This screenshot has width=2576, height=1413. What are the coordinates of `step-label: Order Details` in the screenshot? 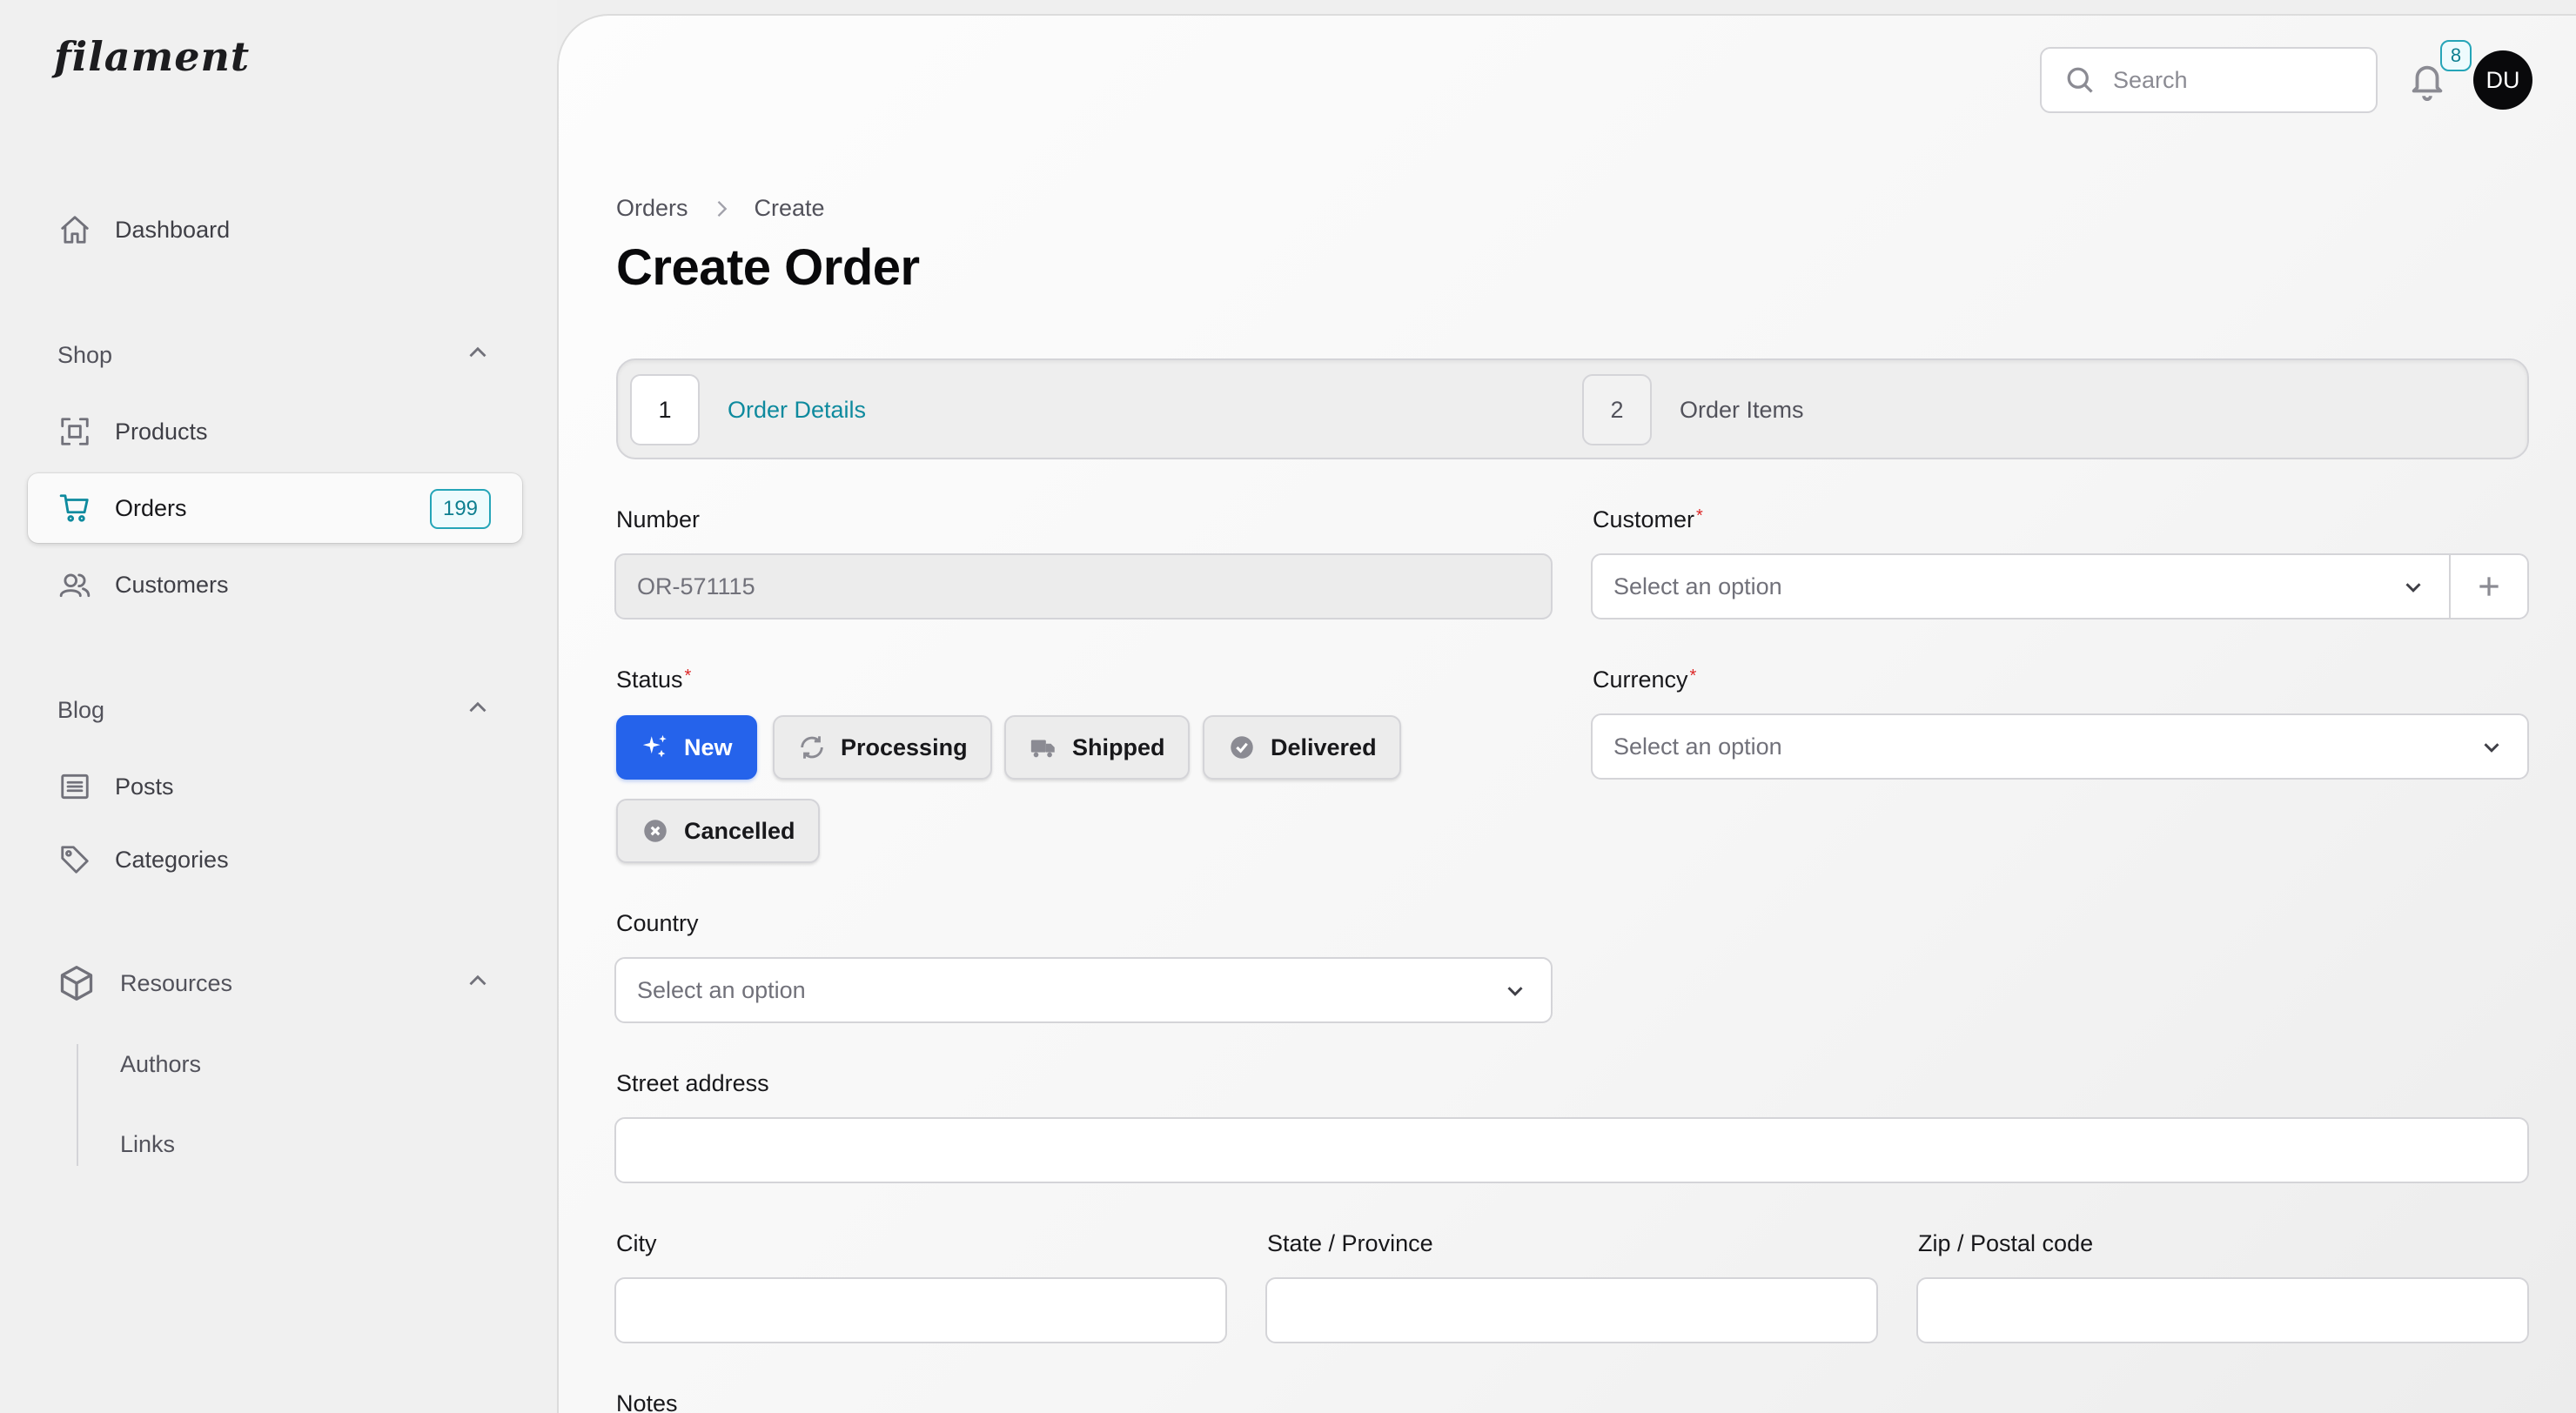 It's located at (798, 409).